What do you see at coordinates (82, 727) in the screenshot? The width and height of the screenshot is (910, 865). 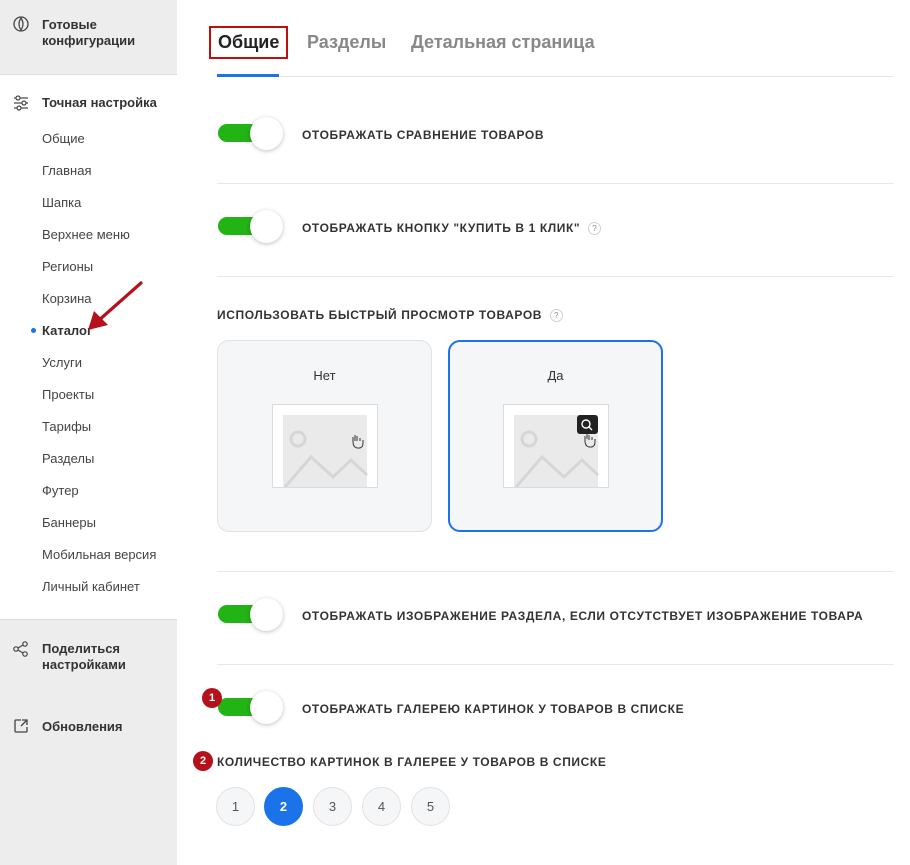 I see `sidebar-link-updates: Обновления` at bounding box center [82, 727].